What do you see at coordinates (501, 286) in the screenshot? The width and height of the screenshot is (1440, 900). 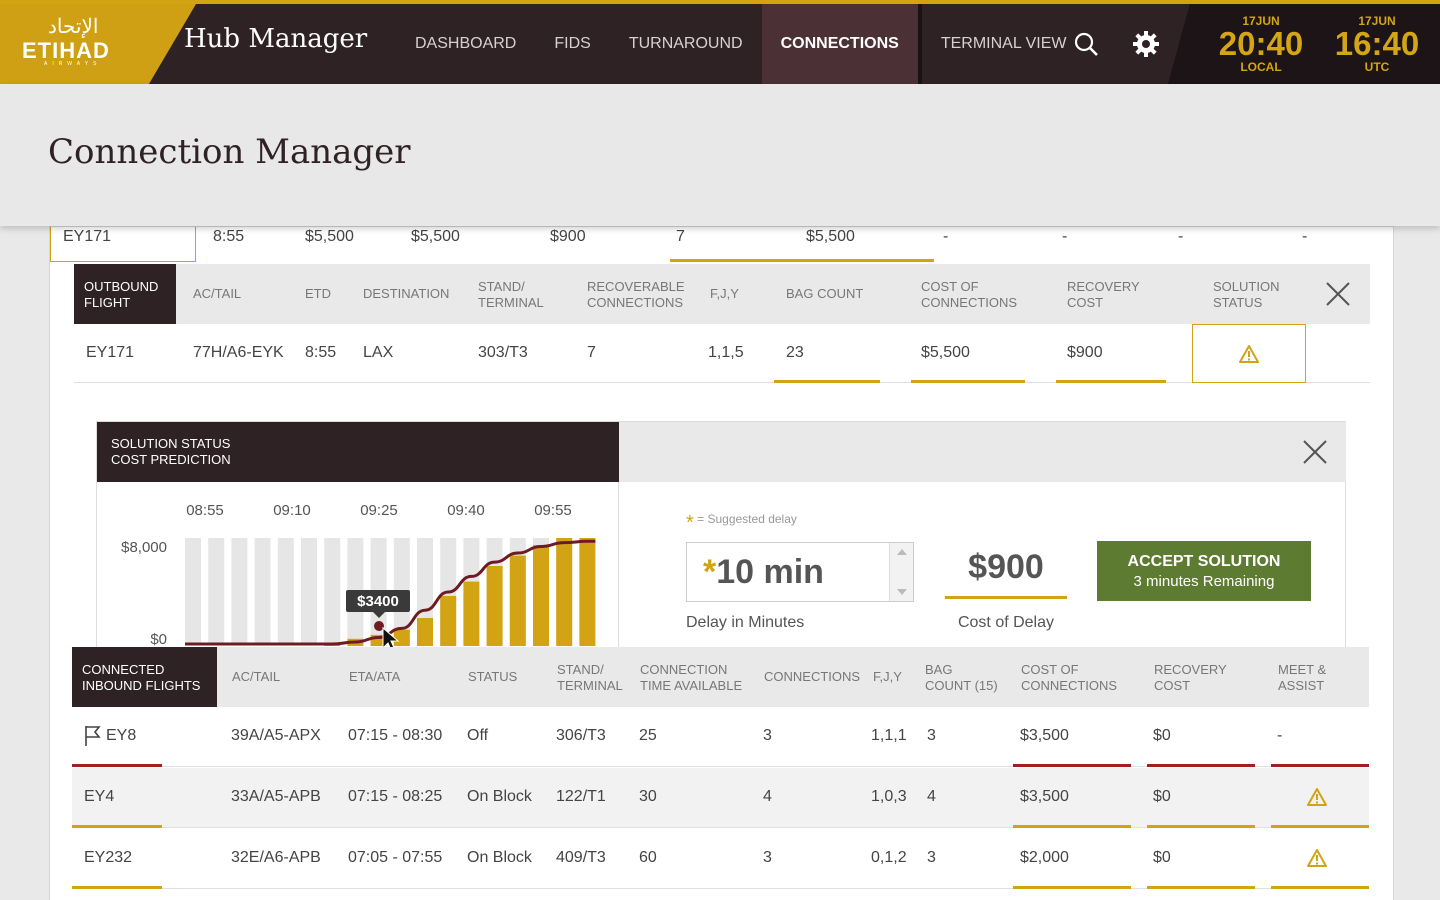 I see `th-stand-1: STAND/` at bounding box center [501, 286].